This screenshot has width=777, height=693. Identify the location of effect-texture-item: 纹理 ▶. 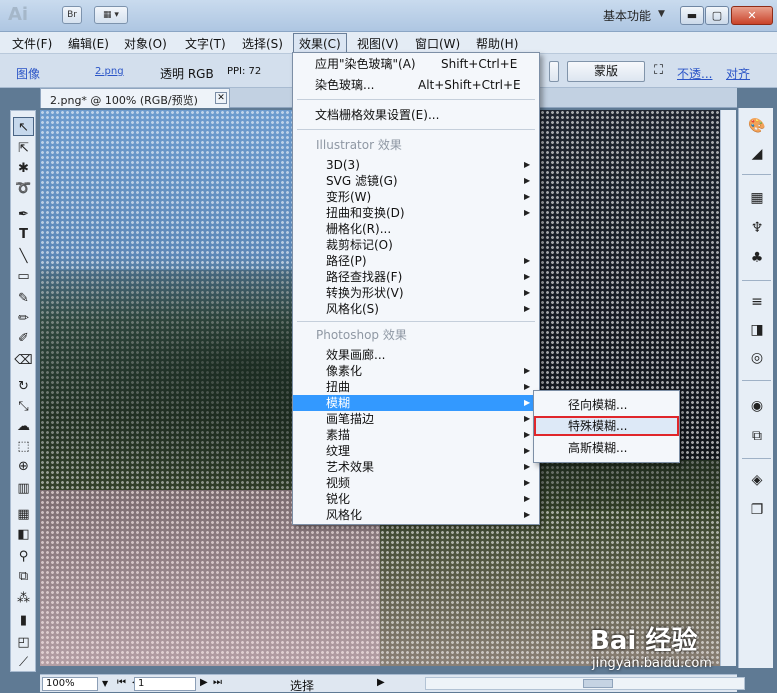
(416, 451).